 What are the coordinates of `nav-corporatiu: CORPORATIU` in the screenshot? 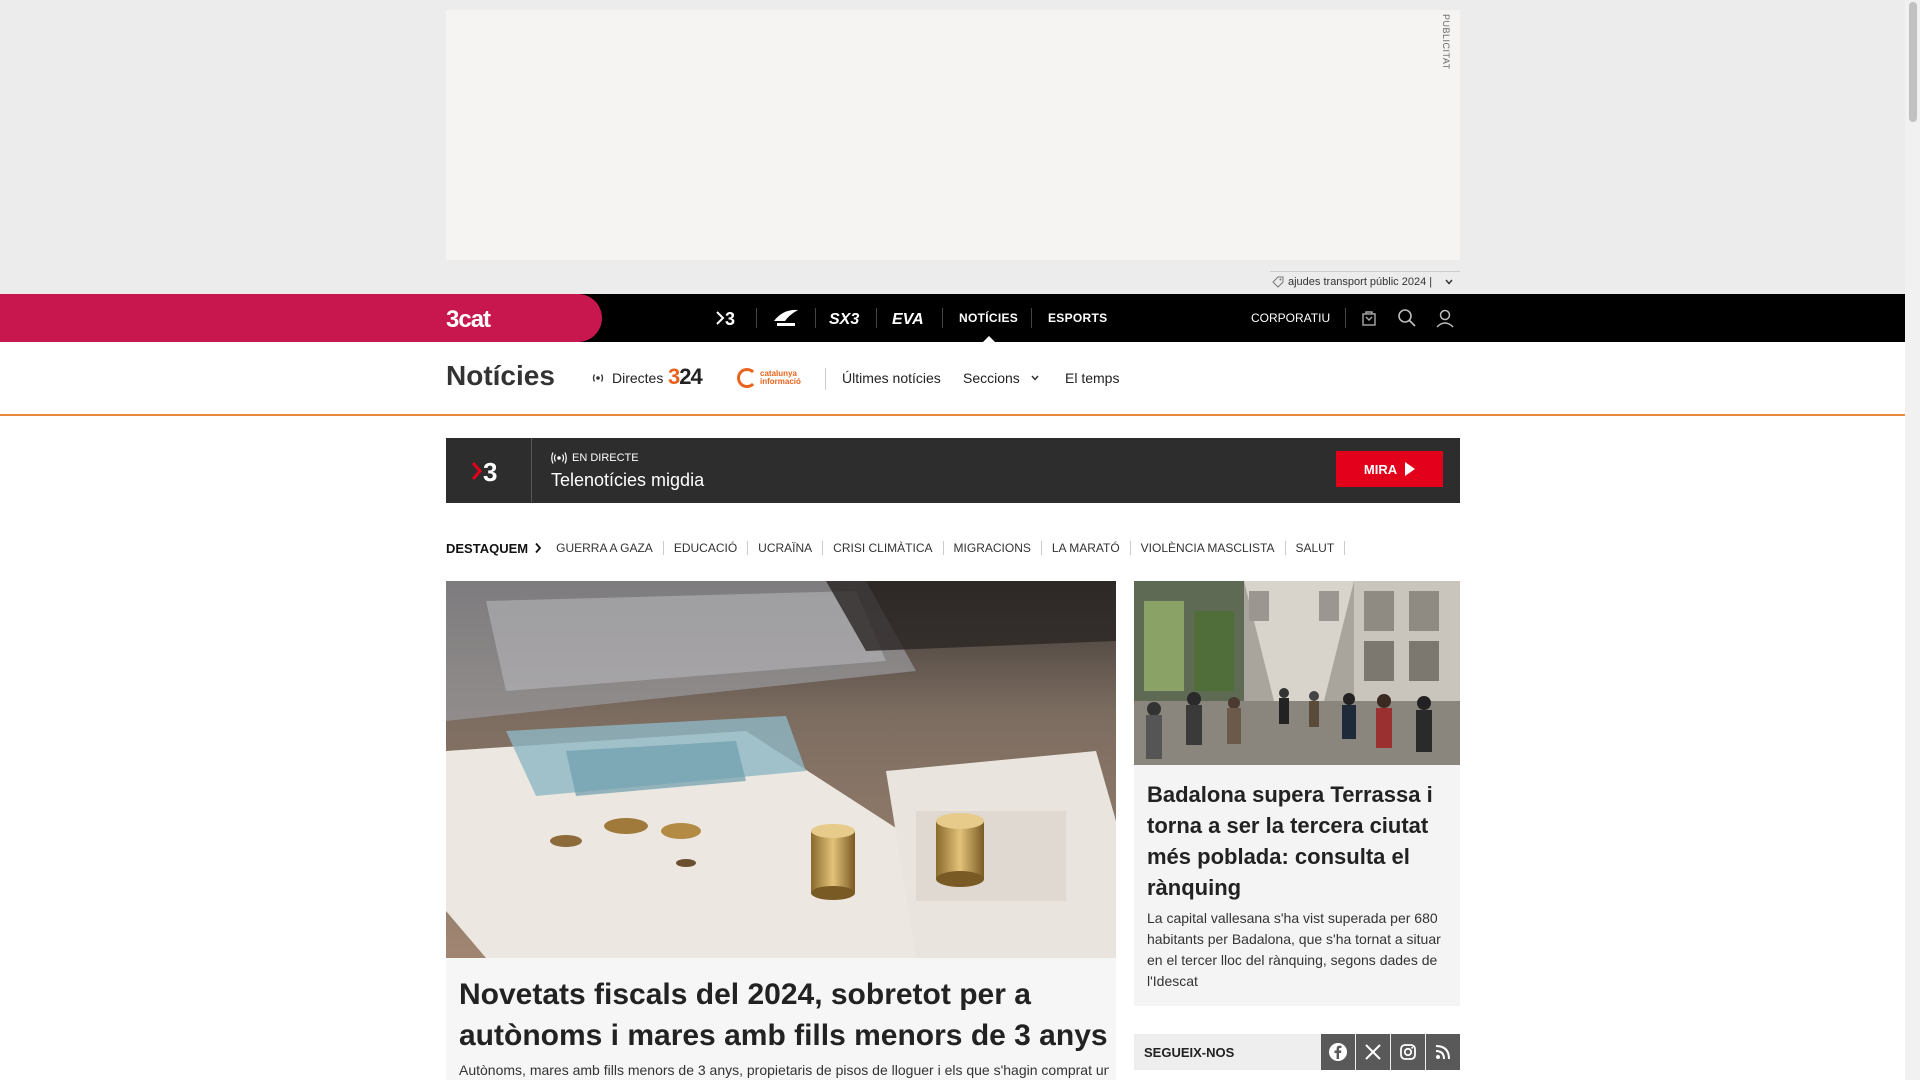 It's located at (1290, 318).